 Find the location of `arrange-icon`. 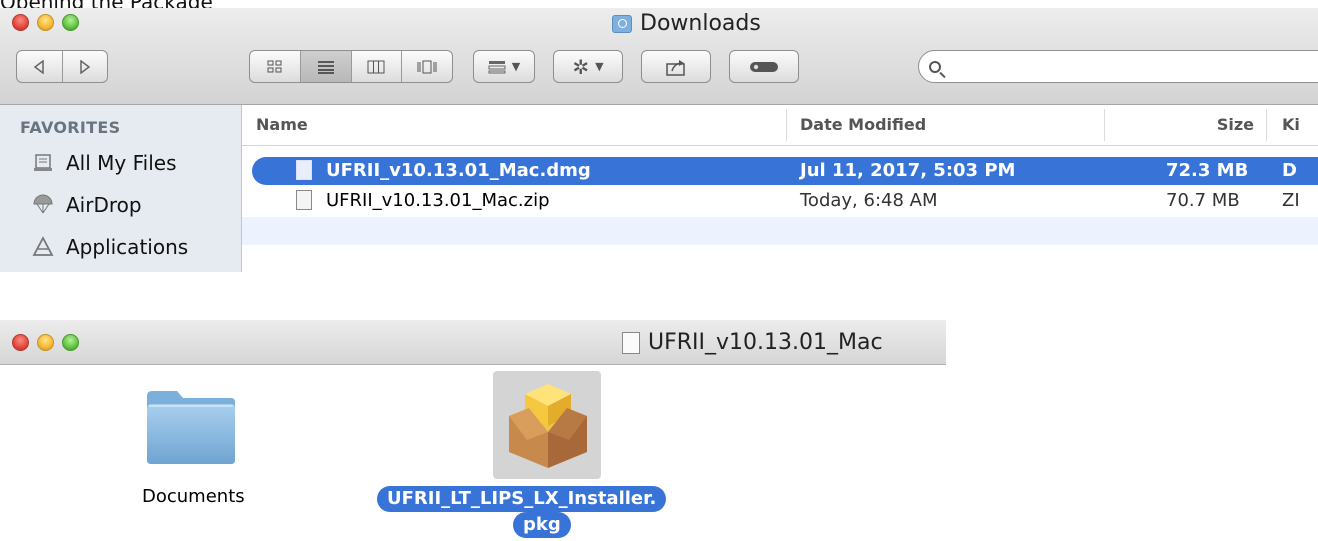

arrange-icon is located at coordinates (497, 66).